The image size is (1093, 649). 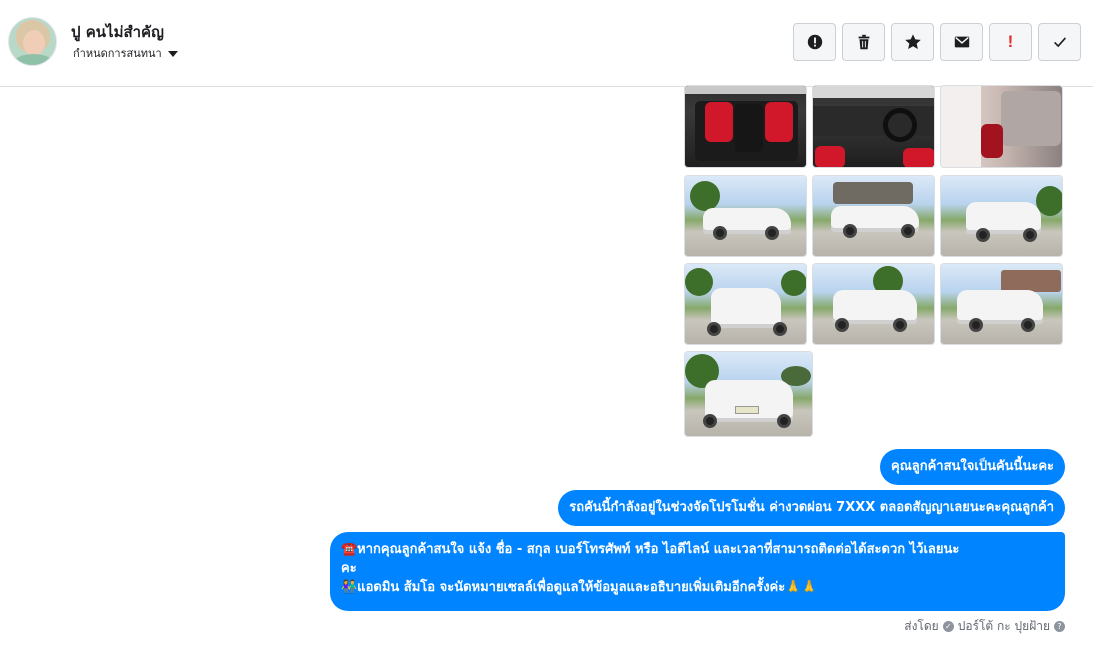 I want to click on help-icon: ?, so click(x=1059, y=626).